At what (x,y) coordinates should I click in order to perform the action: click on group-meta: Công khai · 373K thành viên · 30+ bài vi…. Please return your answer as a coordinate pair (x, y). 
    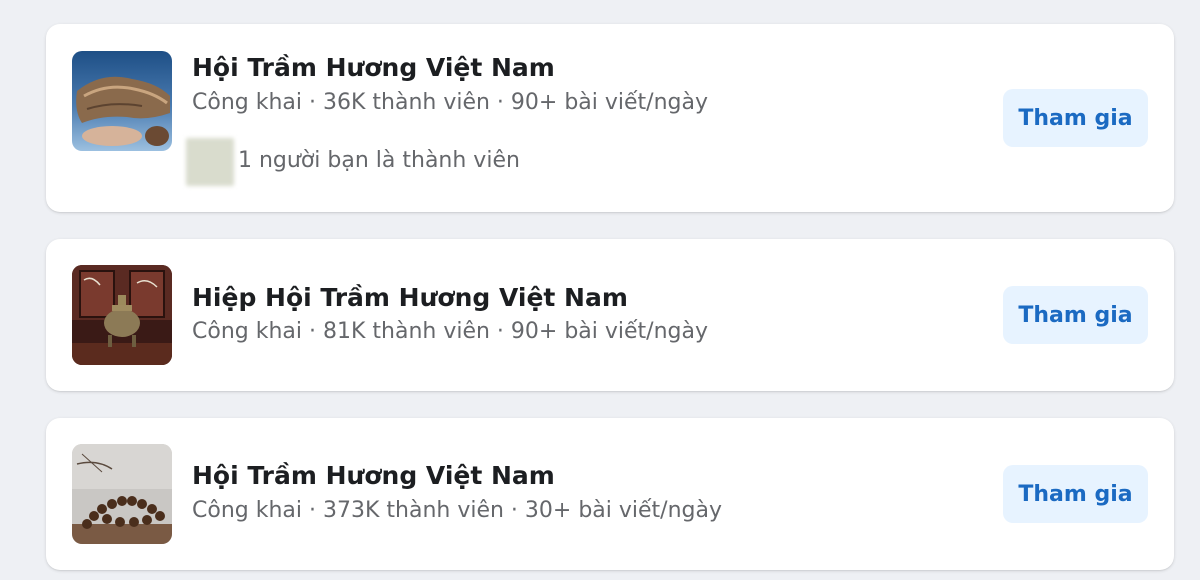
    Looking at the image, I should click on (457, 510).